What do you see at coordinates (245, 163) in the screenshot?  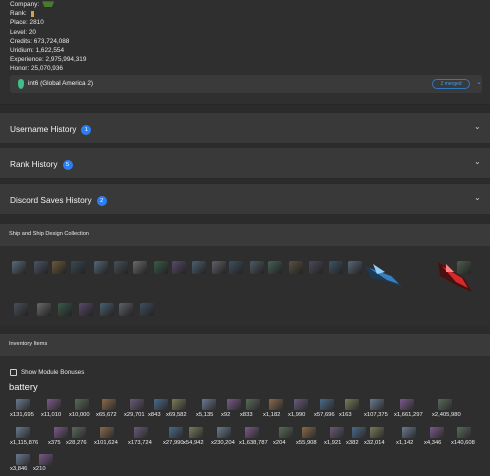 I see `rank-history-accordion: Rank History 5 ⌄` at bounding box center [245, 163].